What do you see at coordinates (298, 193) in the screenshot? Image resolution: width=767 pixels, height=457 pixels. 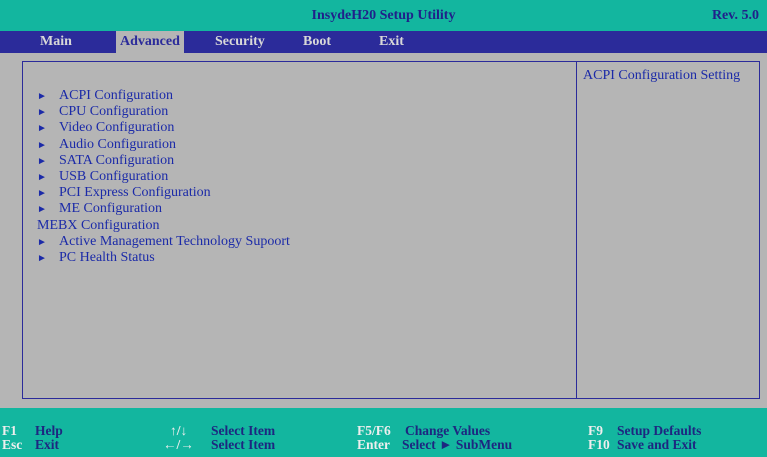 I see `item-pci-express-configuration: ► PCI Express Configuration` at bounding box center [298, 193].